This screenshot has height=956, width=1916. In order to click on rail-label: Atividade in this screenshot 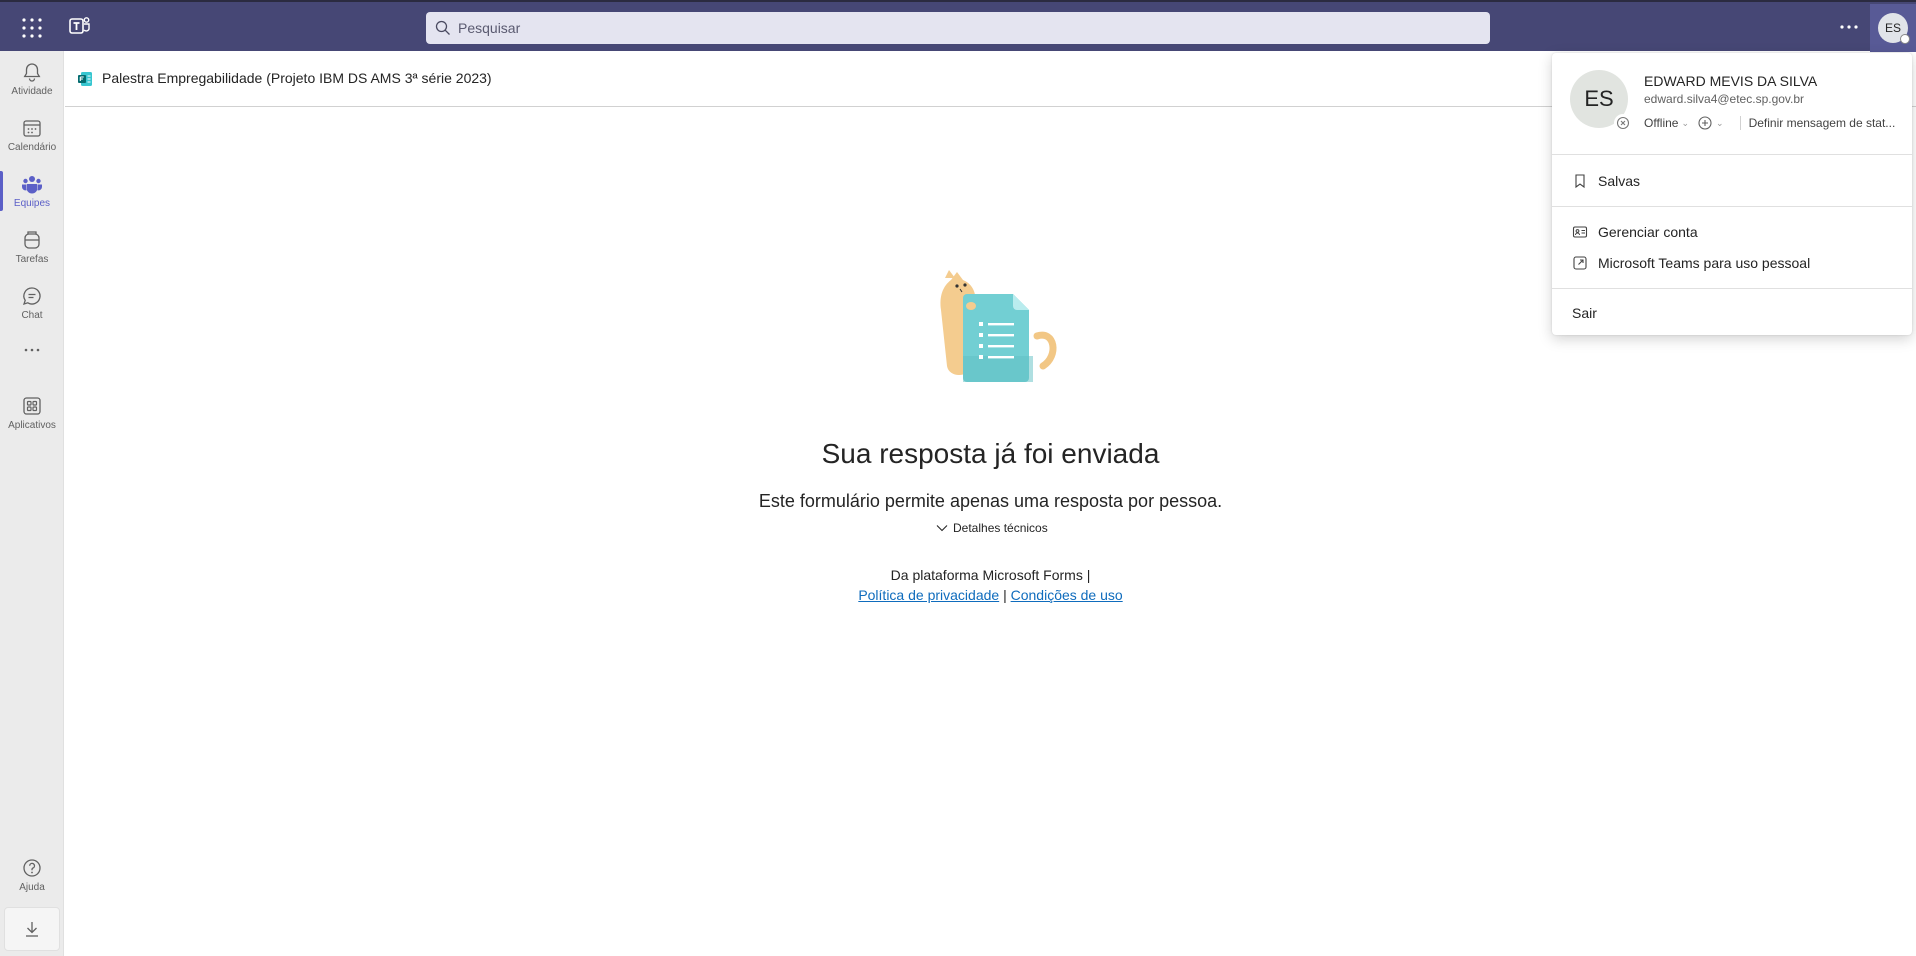, I will do `click(32, 91)`.